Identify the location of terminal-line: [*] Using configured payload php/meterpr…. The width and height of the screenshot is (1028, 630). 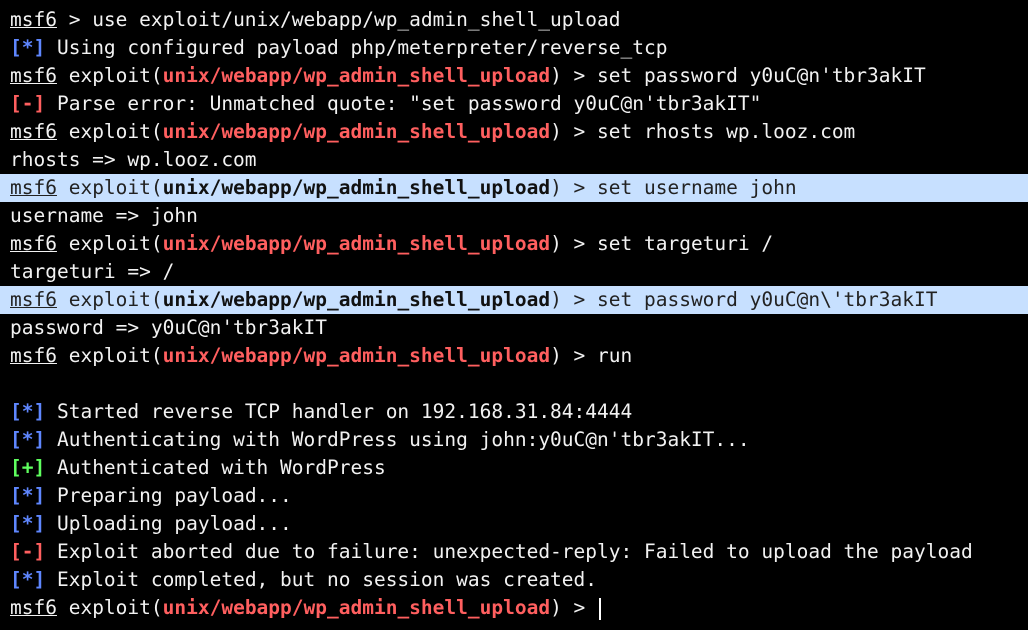
(514, 48).